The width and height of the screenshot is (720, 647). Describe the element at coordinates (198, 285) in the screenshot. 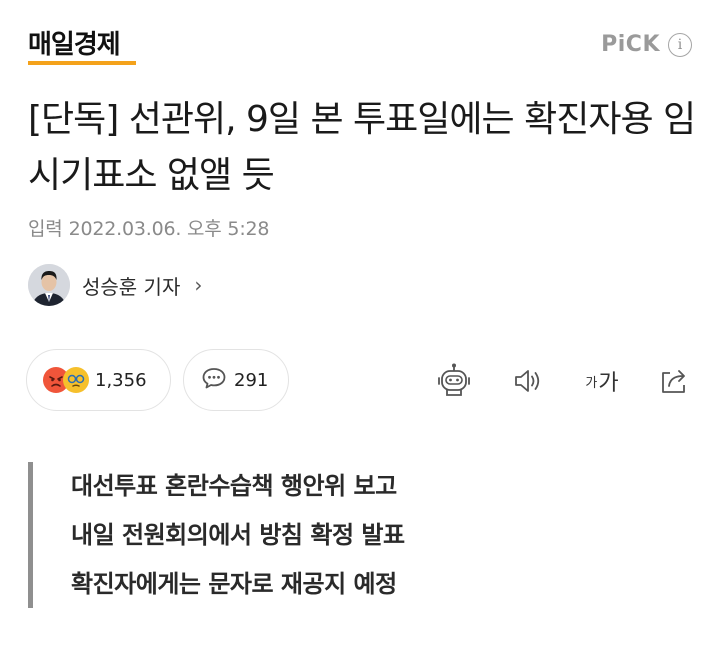

I see `chevron-right-icon: ›` at that location.